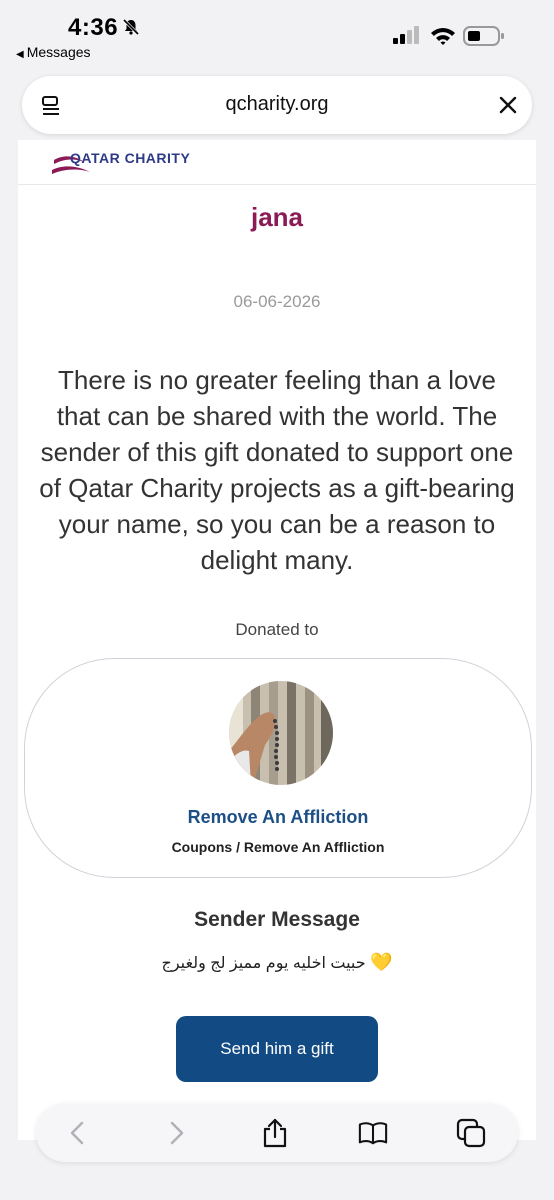 The image size is (554, 1200). I want to click on tabs-icon, so click(471, 1133).